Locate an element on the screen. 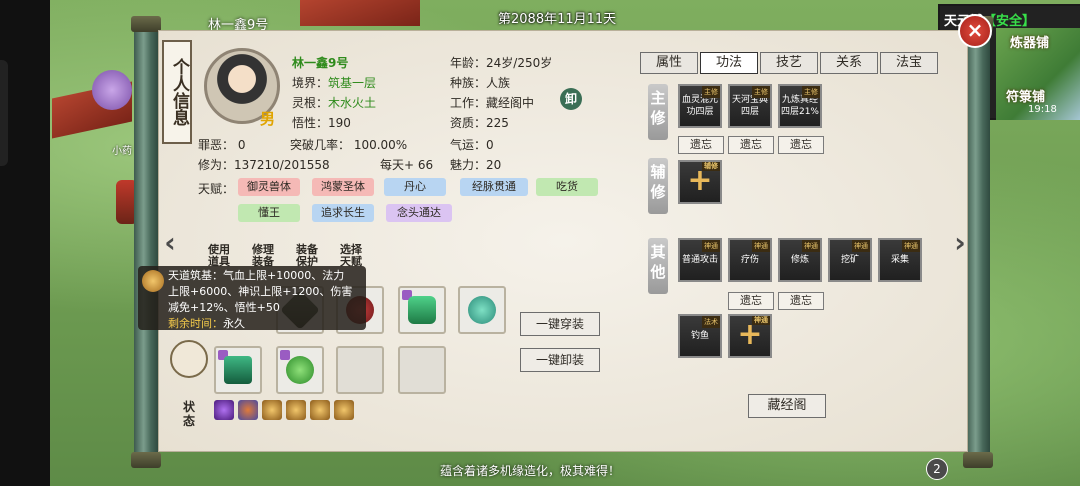  stat-label: 资质： is located at coordinates (468, 123).